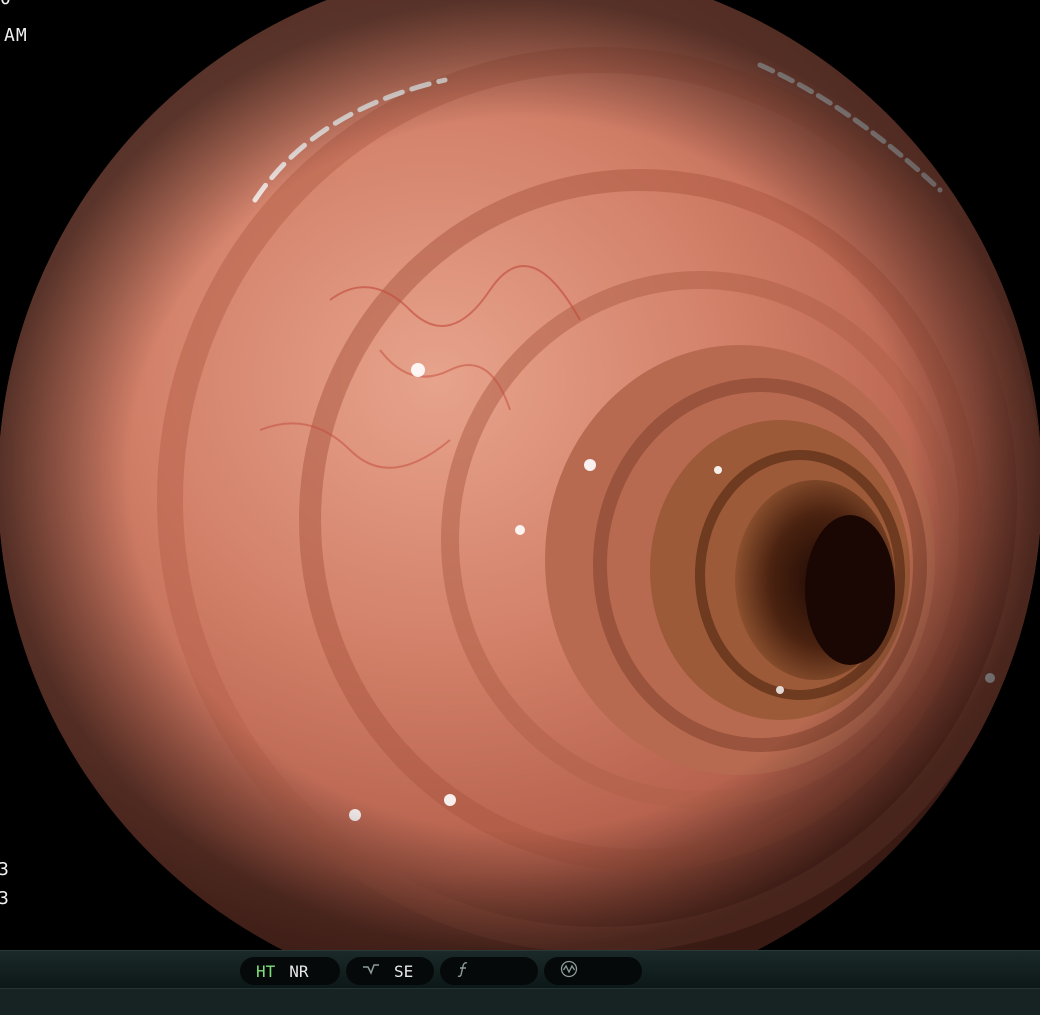 This screenshot has height=1015, width=1040. Describe the element at coordinates (489, 971) in the screenshot. I see `mode-indicator-function` at that location.